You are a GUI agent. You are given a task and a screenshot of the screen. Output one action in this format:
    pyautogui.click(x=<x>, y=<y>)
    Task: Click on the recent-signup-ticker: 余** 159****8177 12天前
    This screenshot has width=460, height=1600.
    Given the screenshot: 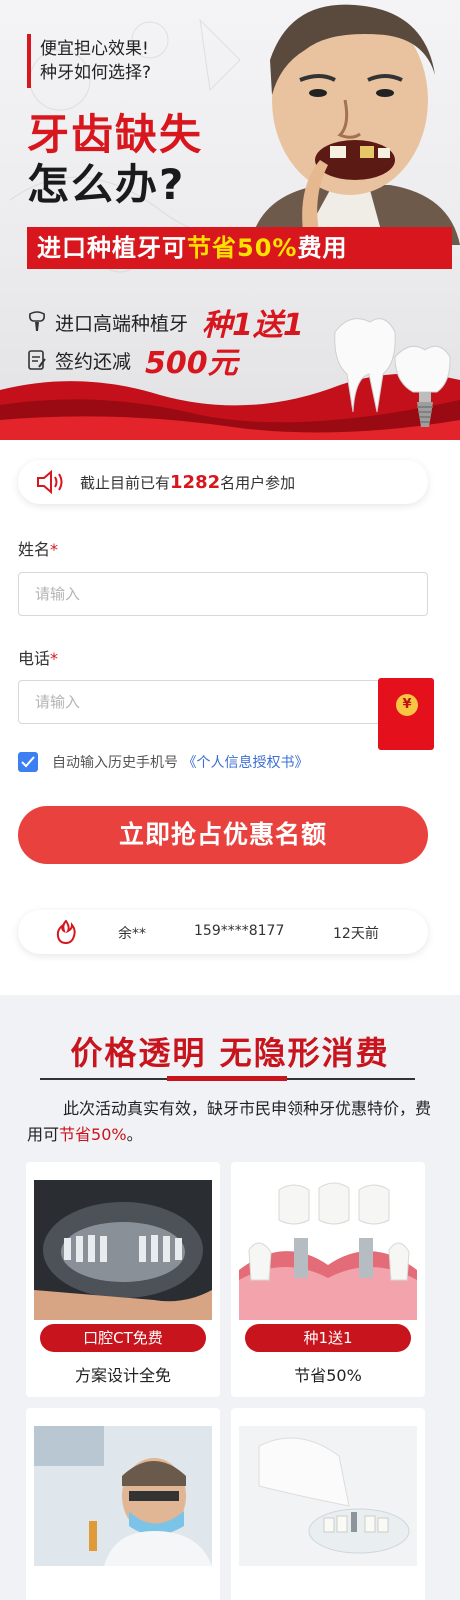 What is the action you would take?
    pyautogui.click(x=223, y=932)
    